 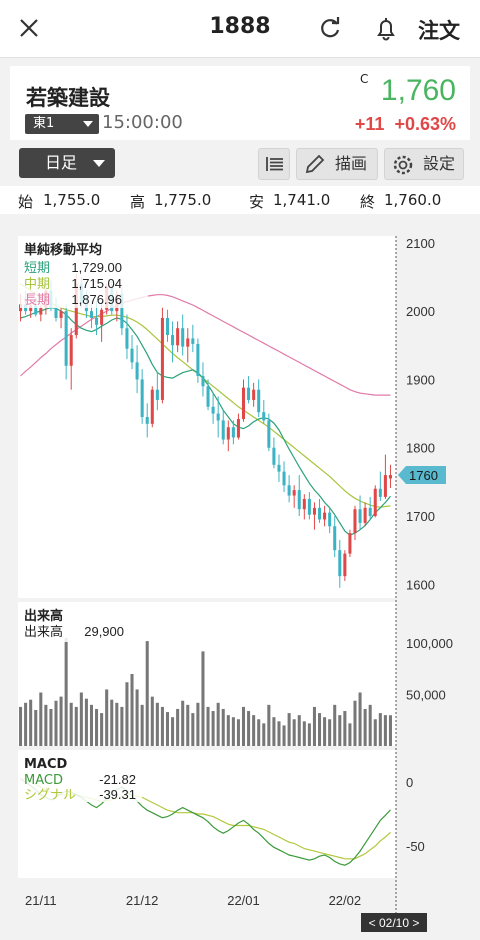 I want to click on price-tick-label: 2100, so click(x=420, y=243).